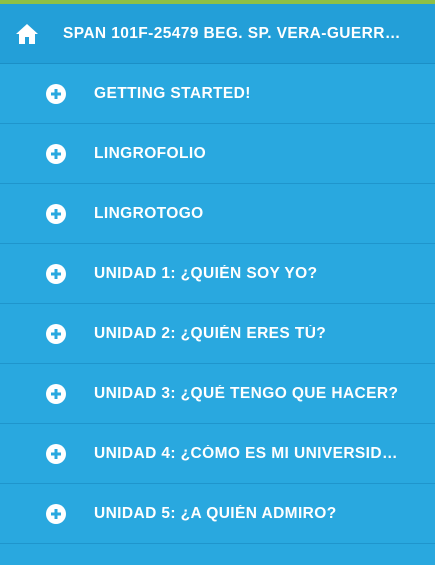  I want to click on menu-item-lingrofolio: LINGROFOLIO, so click(217, 154).